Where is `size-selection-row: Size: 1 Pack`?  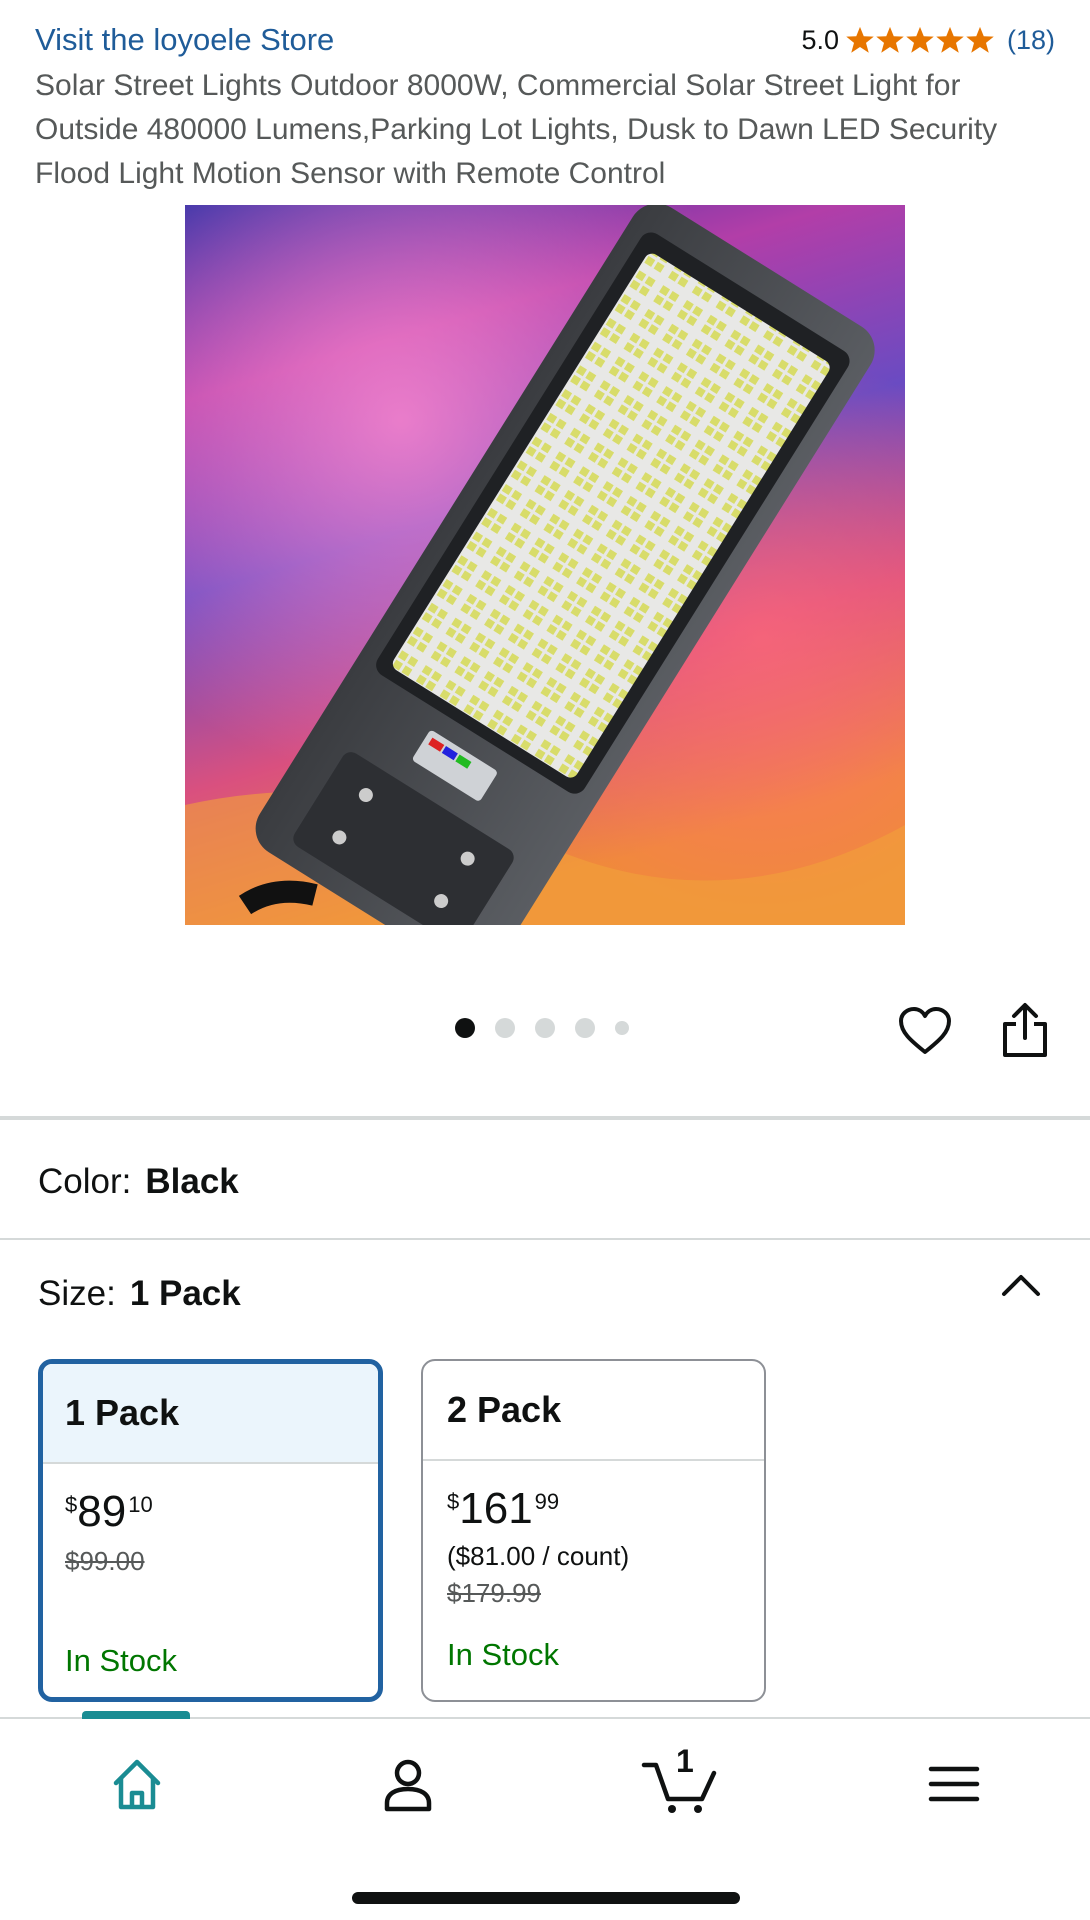 size-selection-row: Size: 1 Pack is located at coordinates (139, 1294).